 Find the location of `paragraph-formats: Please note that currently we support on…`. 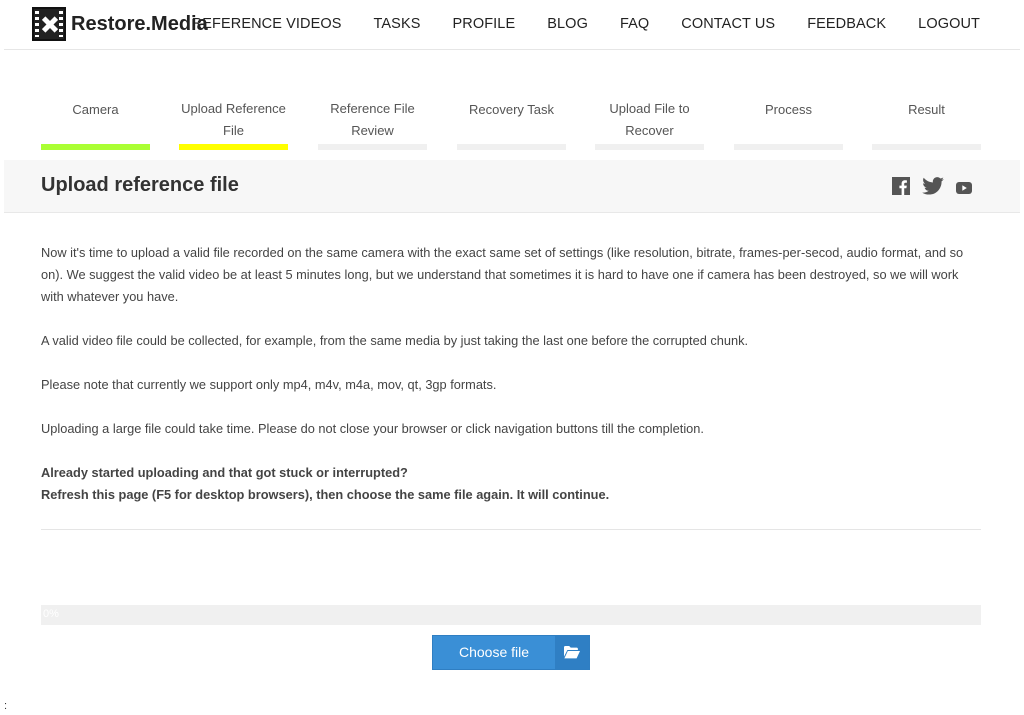

paragraph-formats: Please note that currently we support on… is located at coordinates (269, 384).